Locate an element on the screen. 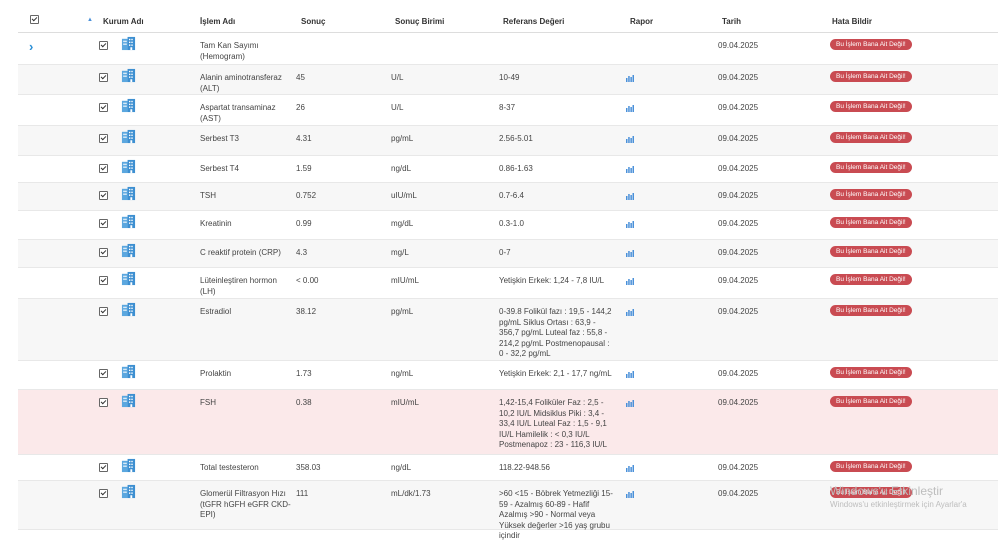  header-sonuc-birimi: Sonuç Birimi is located at coordinates (419, 21).